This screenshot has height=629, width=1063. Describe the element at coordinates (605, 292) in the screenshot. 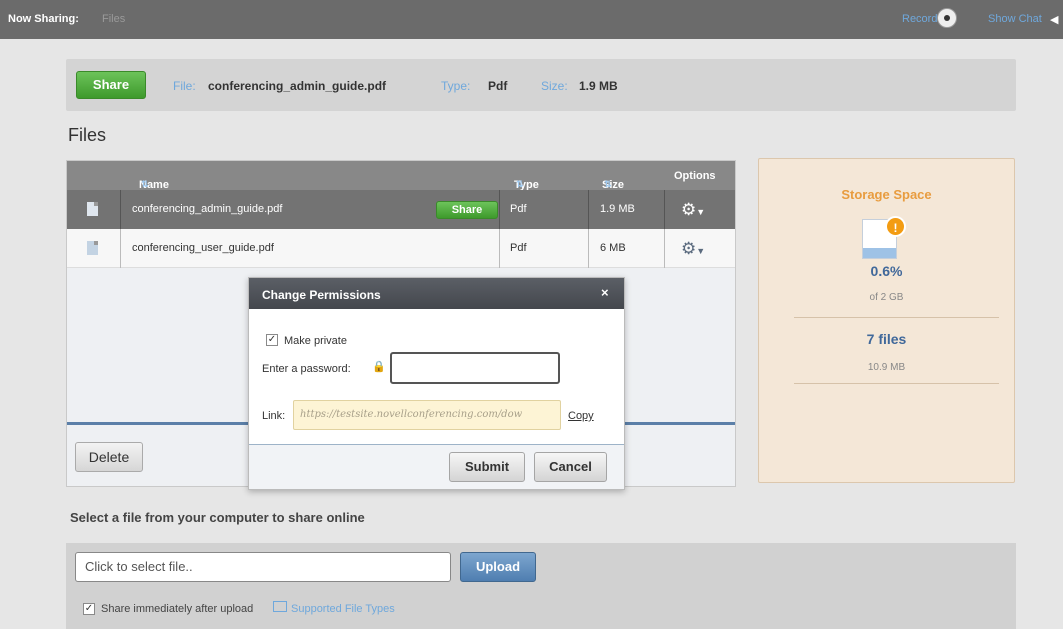

I see `close-icon: ×` at that location.